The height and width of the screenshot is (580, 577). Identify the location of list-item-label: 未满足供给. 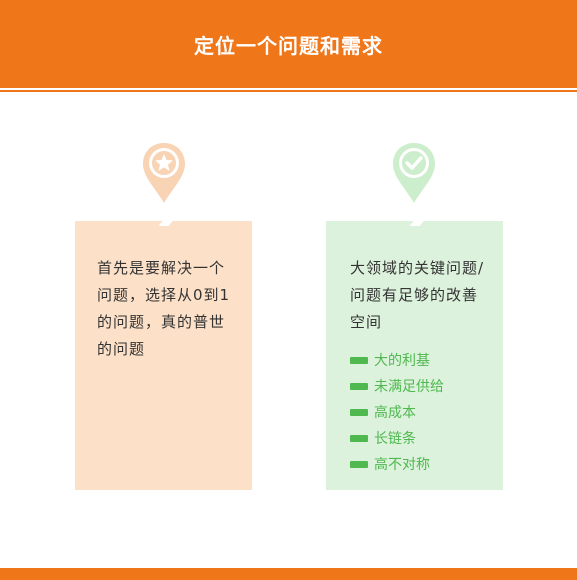
(409, 387).